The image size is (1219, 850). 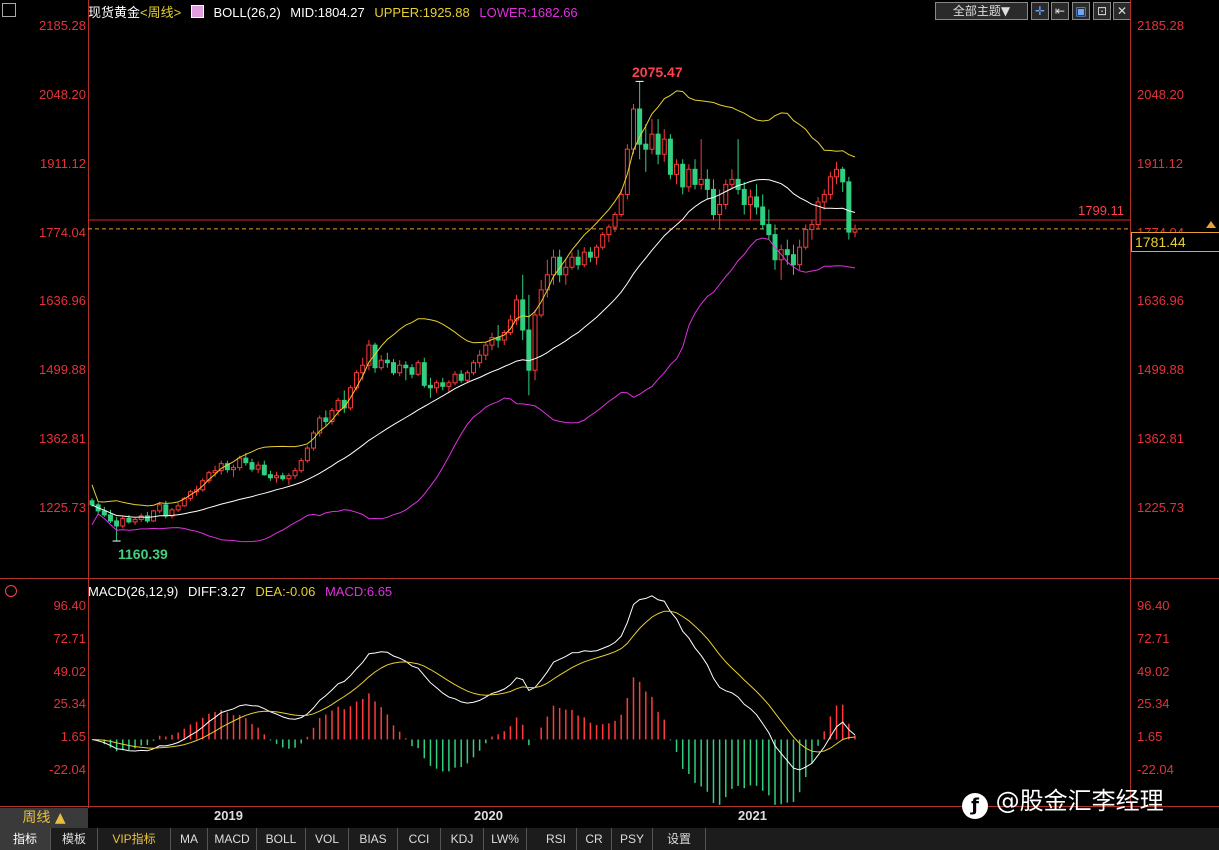 What do you see at coordinates (505, 839) in the screenshot?
I see `tab-lw: LW%` at bounding box center [505, 839].